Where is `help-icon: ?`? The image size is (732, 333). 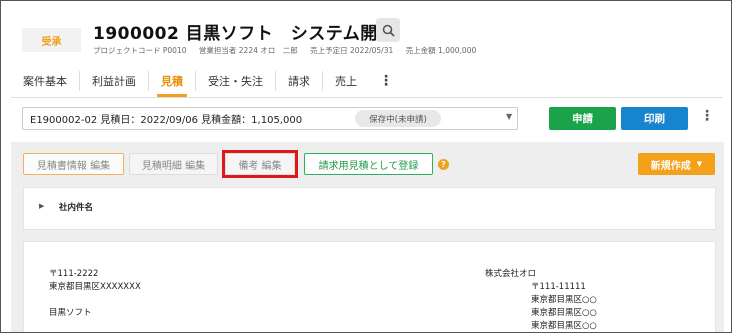
help-icon: ? is located at coordinates (443, 164).